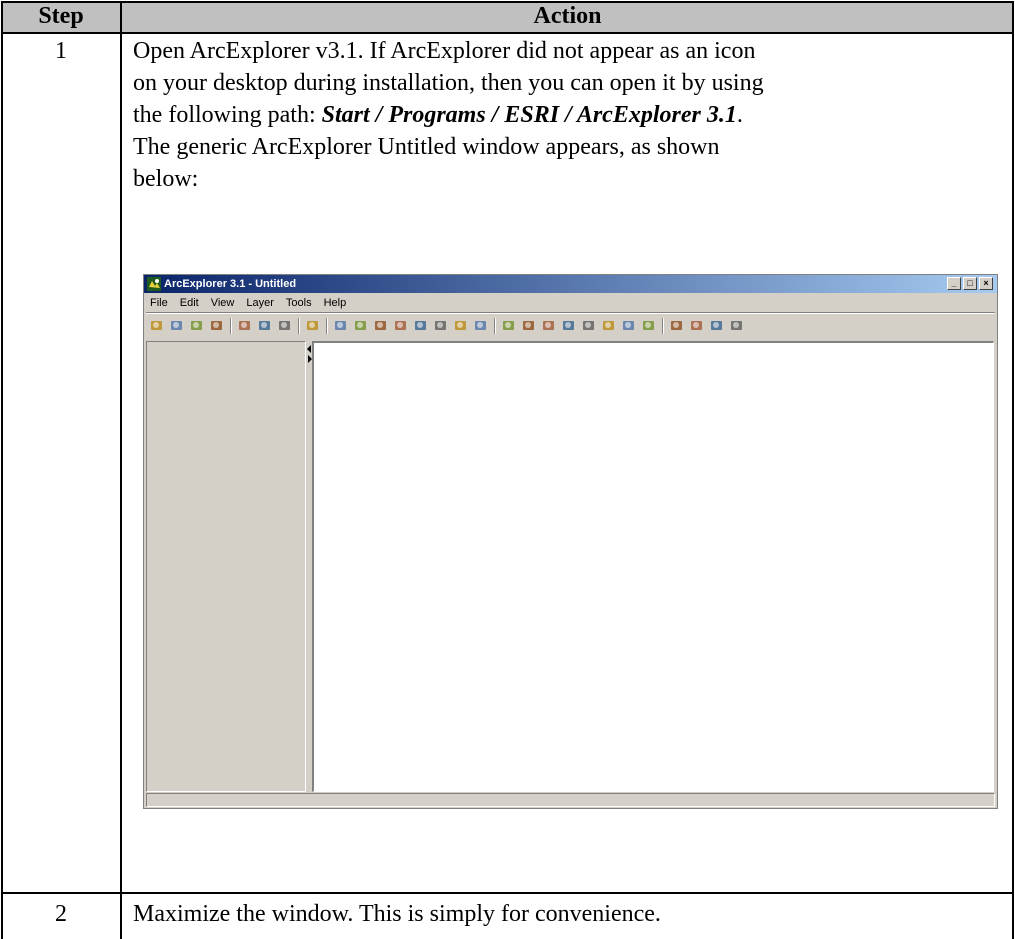  What do you see at coordinates (197, 326) in the screenshot?
I see `add-layer-icon` at bounding box center [197, 326].